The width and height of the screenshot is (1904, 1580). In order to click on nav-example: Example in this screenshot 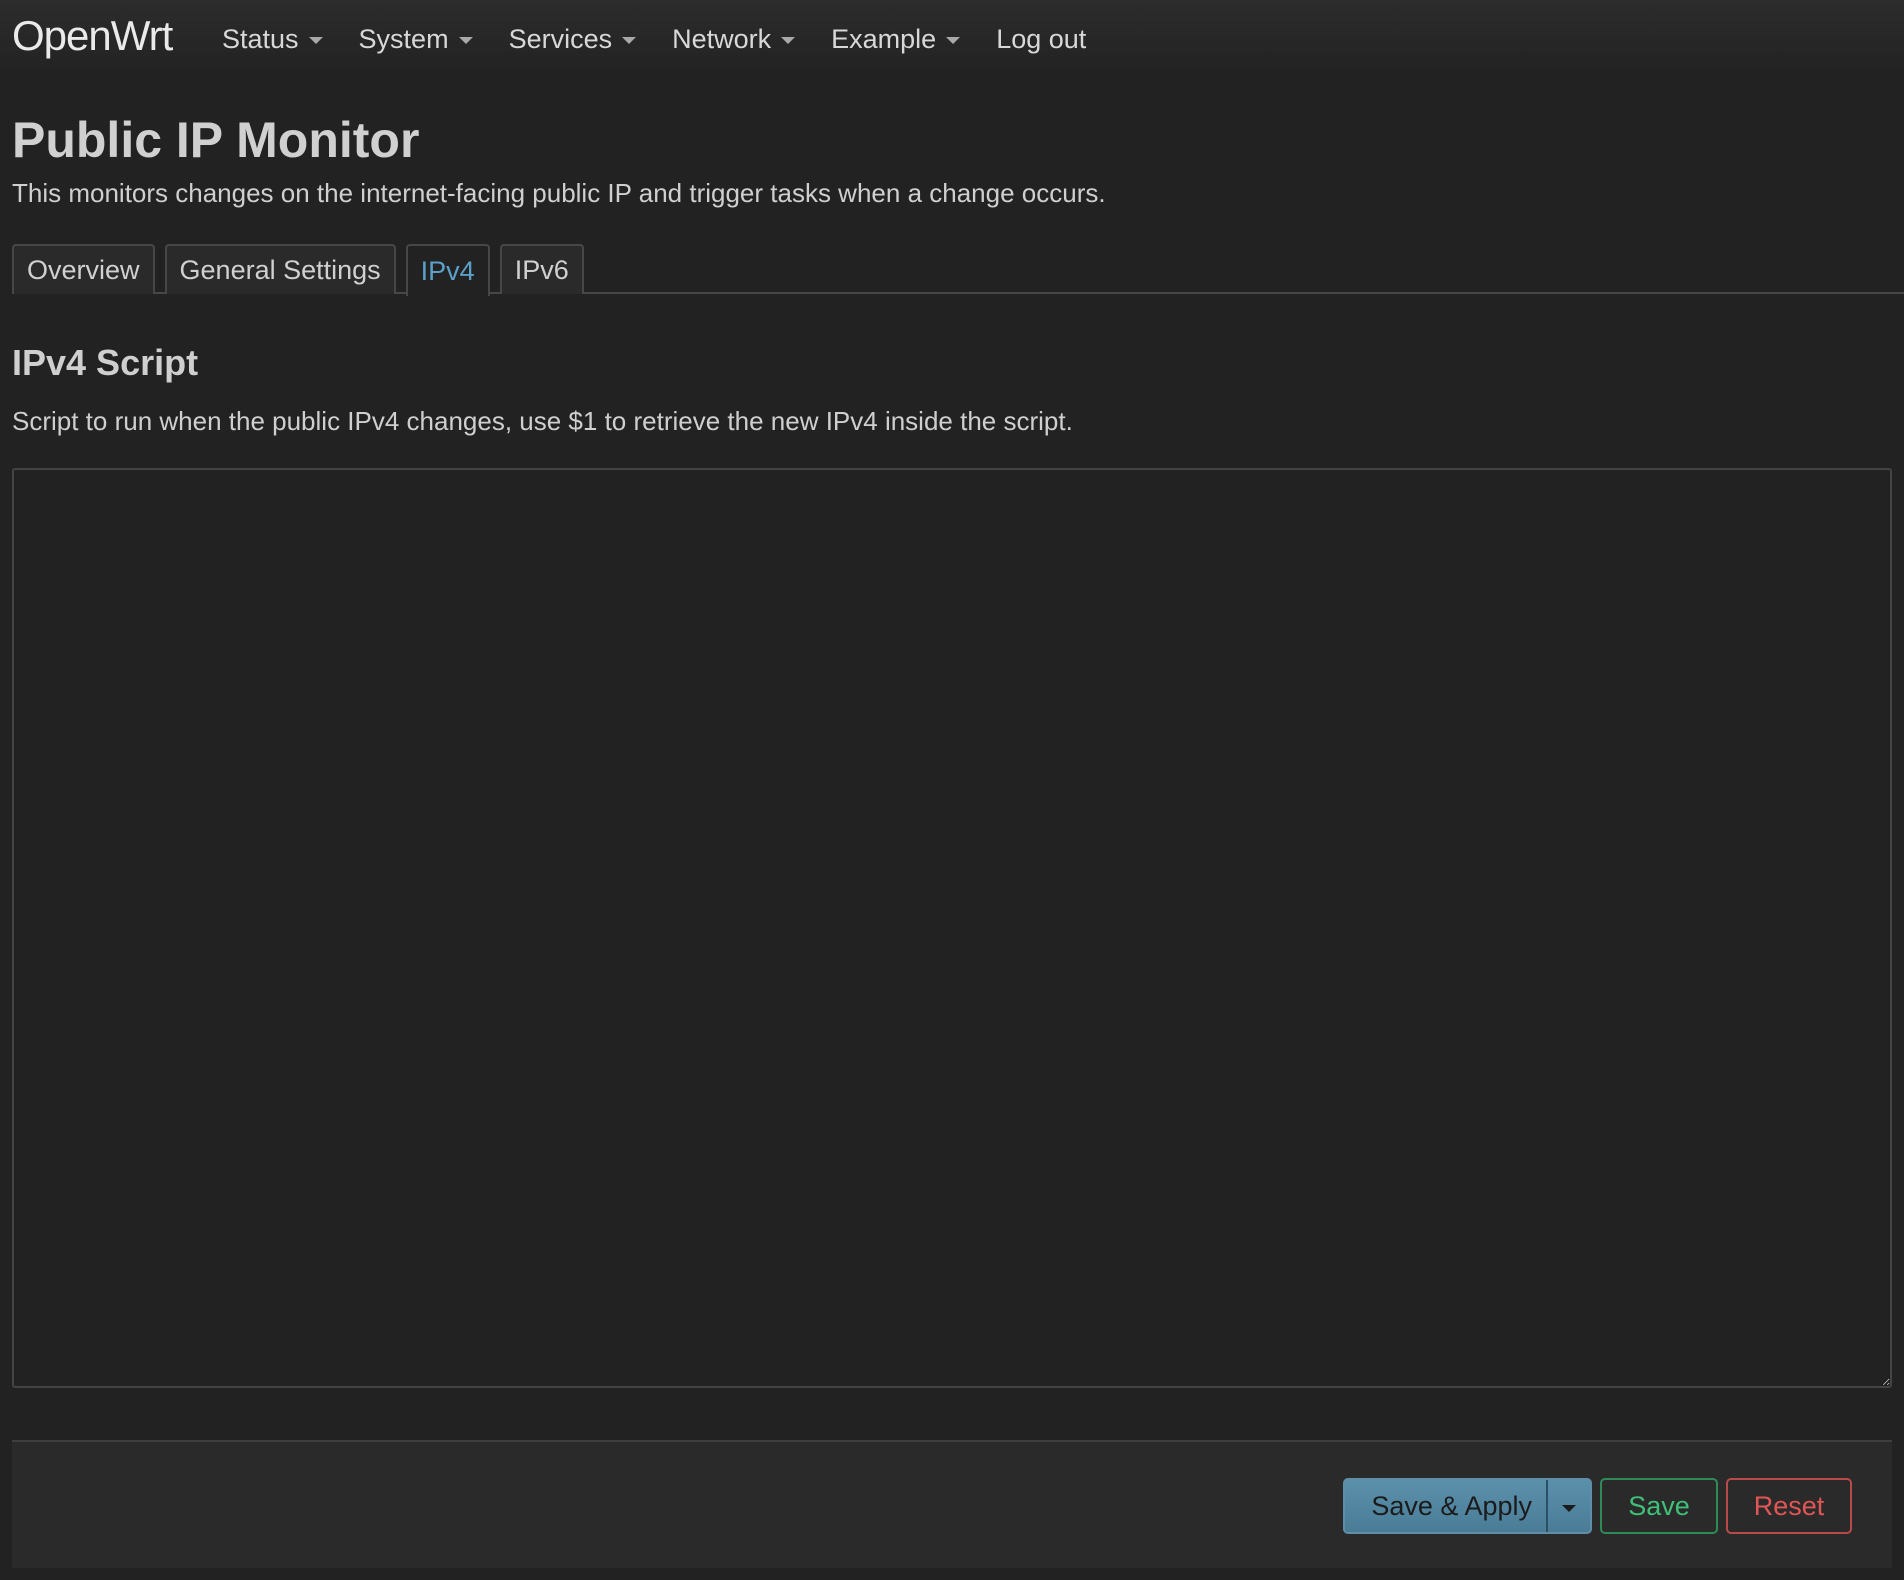, I will do `click(896, 39)`.